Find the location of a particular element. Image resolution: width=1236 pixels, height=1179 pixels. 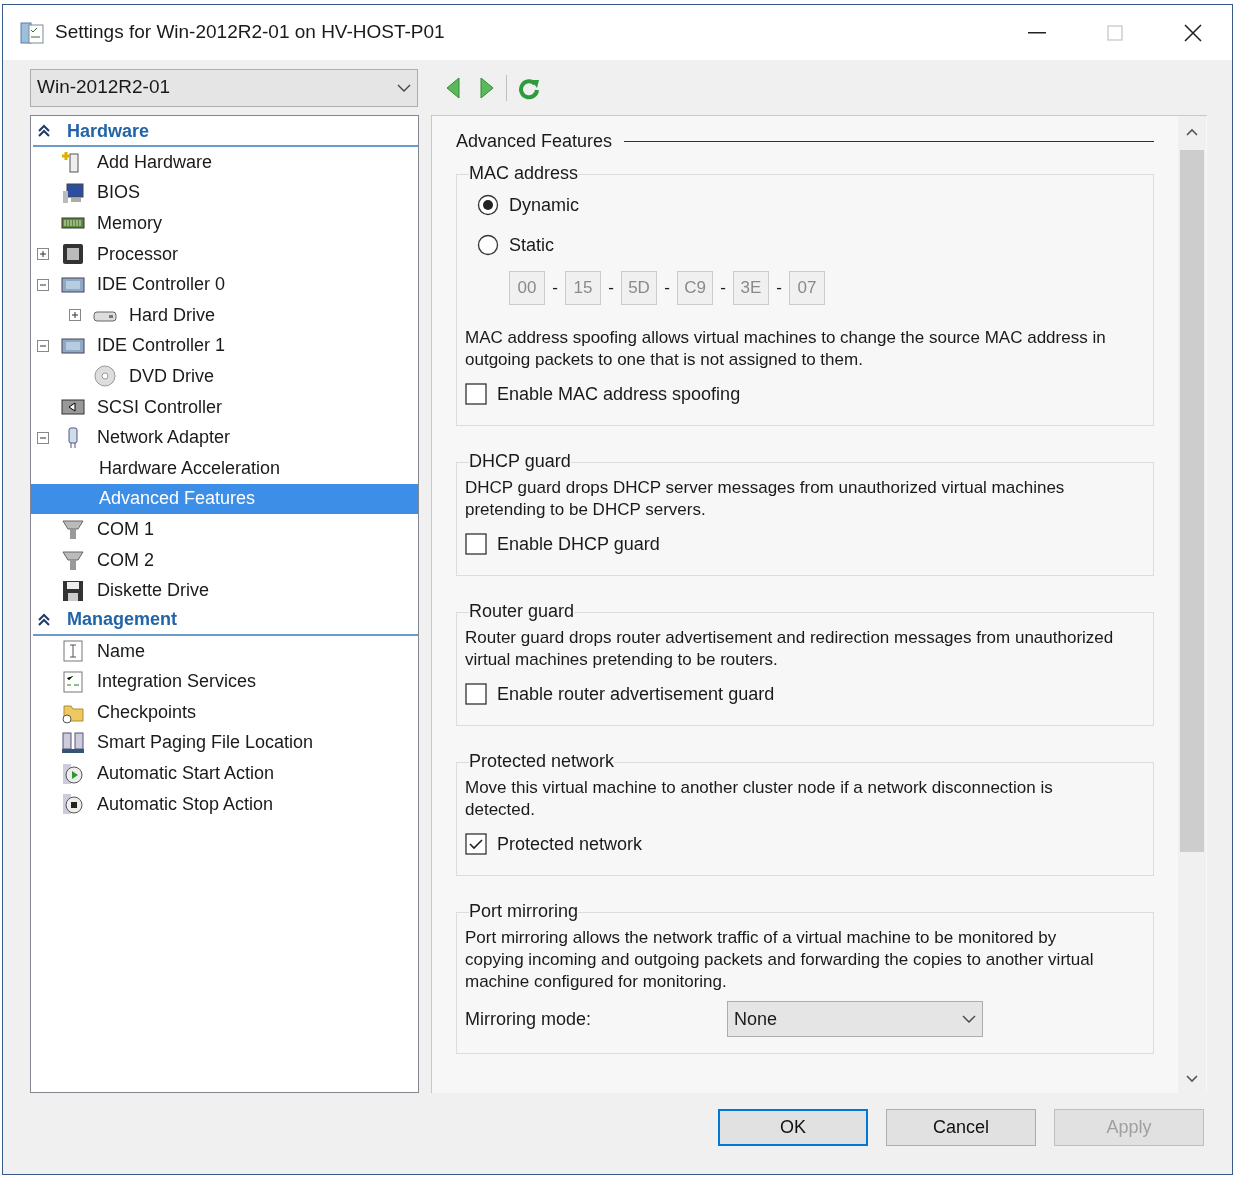

text-cursor-icon is located at coordinates (73, 651).